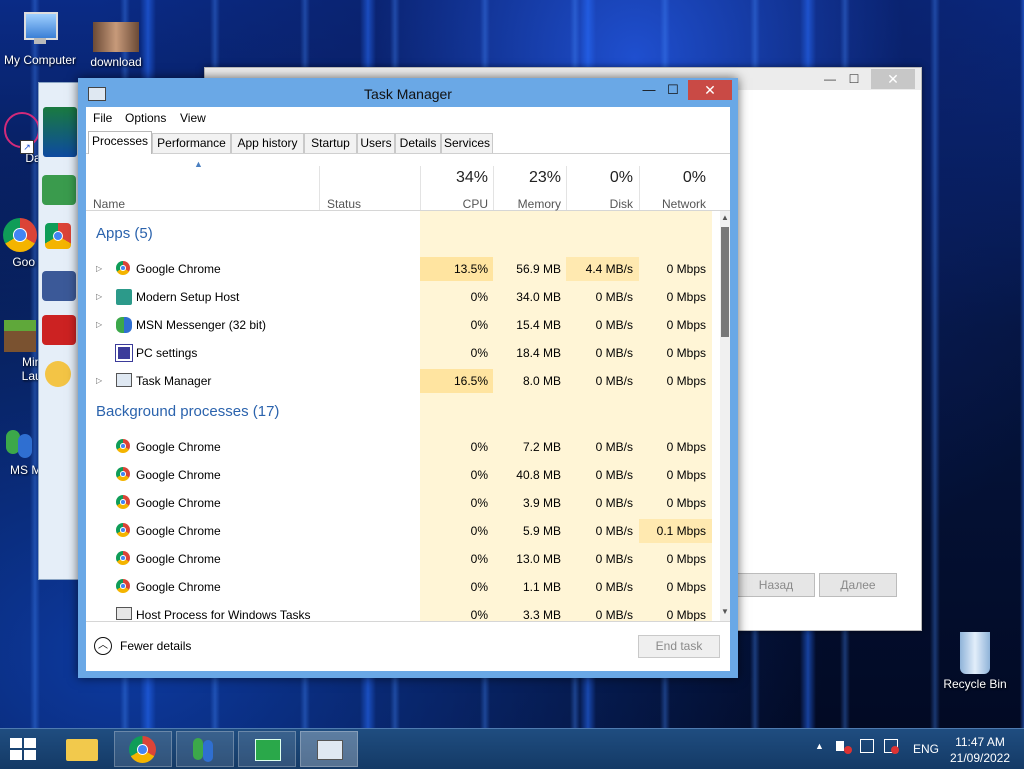 This screenshot has height=769, width=1024. Describe the element at coordinates (403, 297) in the screenshot. I see `table-row: ▷ Modern Setup Host 0% 34.0 MB 0 MB/s 0 Mbps` at that location.